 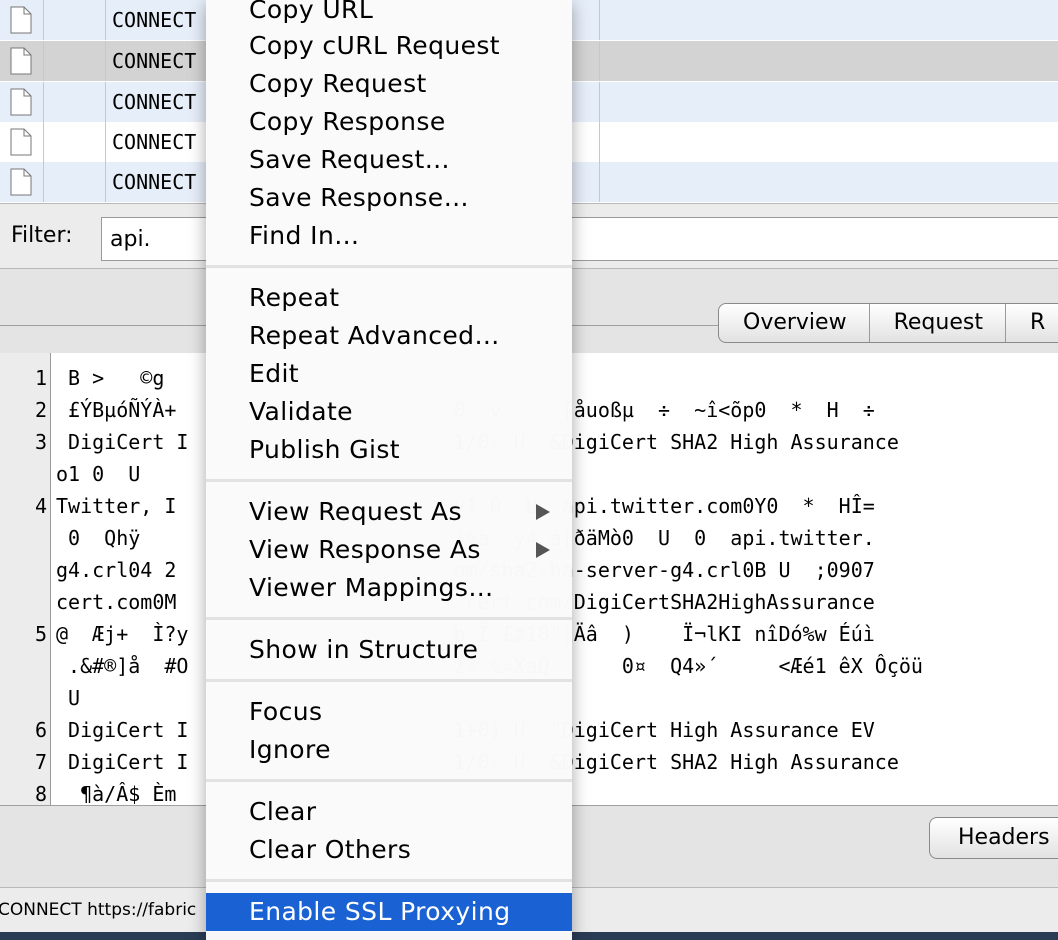 What do you see at coordinates (389, 650) in the screenshot?
I see `menu-item-show-in-structure: Show in Structure` at bounding box center [389, 650].